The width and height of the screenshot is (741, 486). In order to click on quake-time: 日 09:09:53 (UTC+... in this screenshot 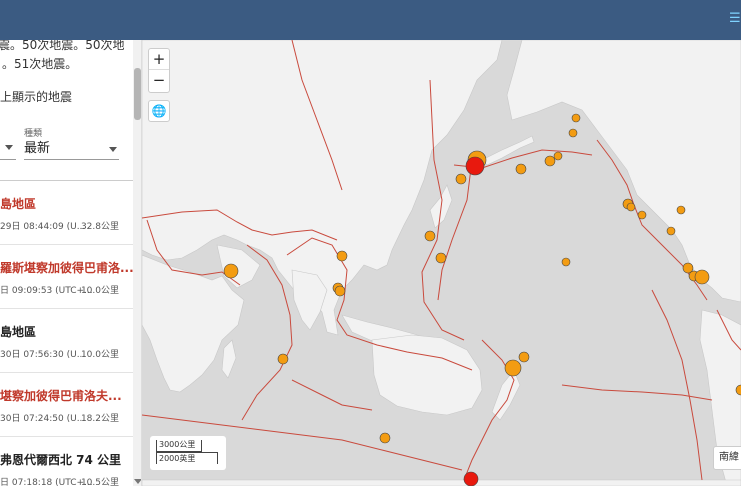, I will do `click(46, 291)`.